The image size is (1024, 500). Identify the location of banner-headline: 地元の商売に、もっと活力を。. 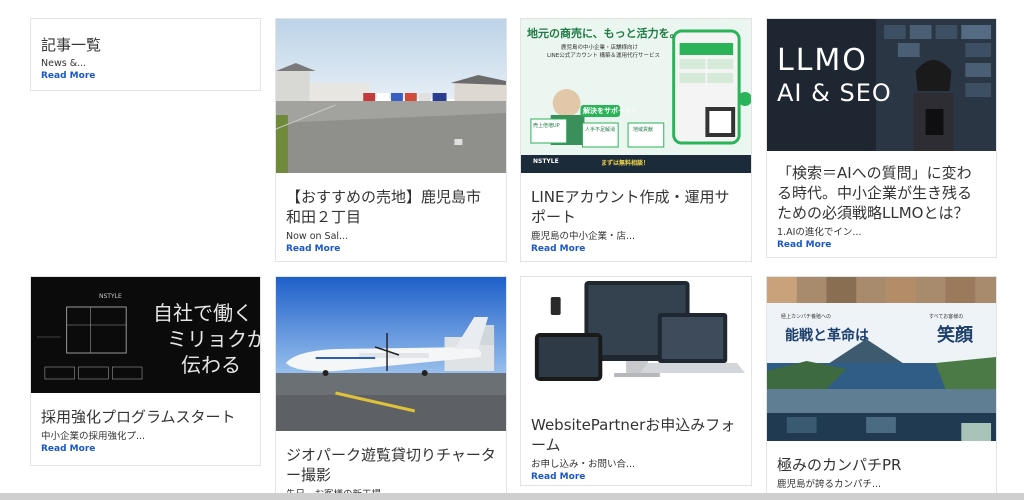
(604, 33).